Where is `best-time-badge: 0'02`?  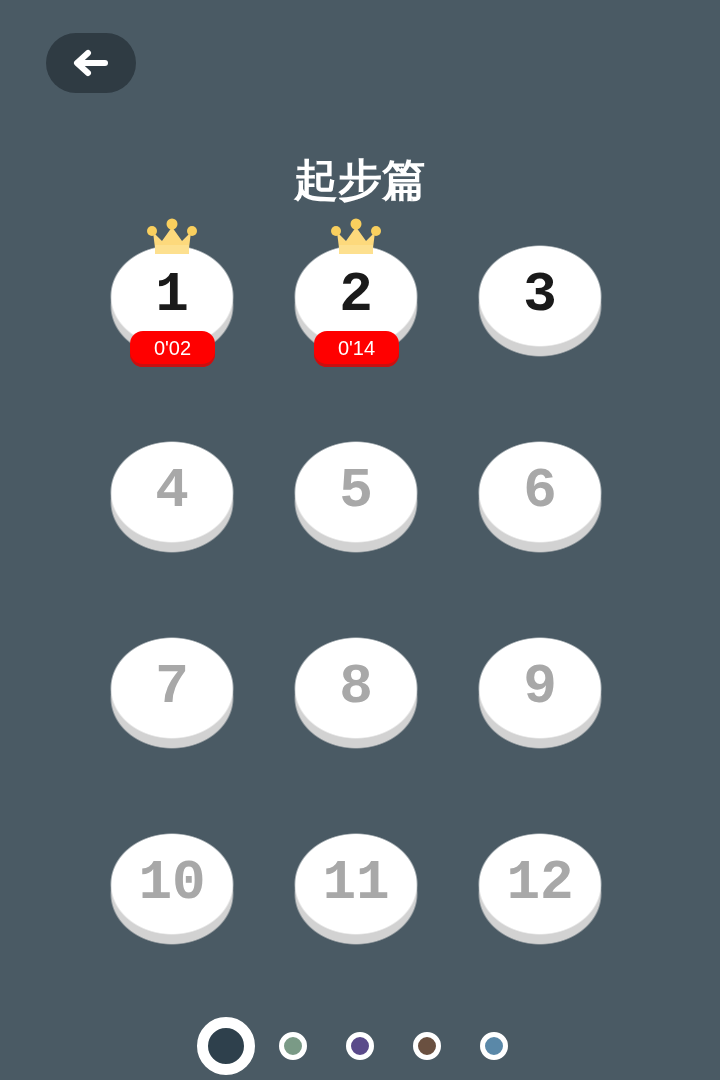
best-time-badge: 0'02 is located at coordinates (172, 349).